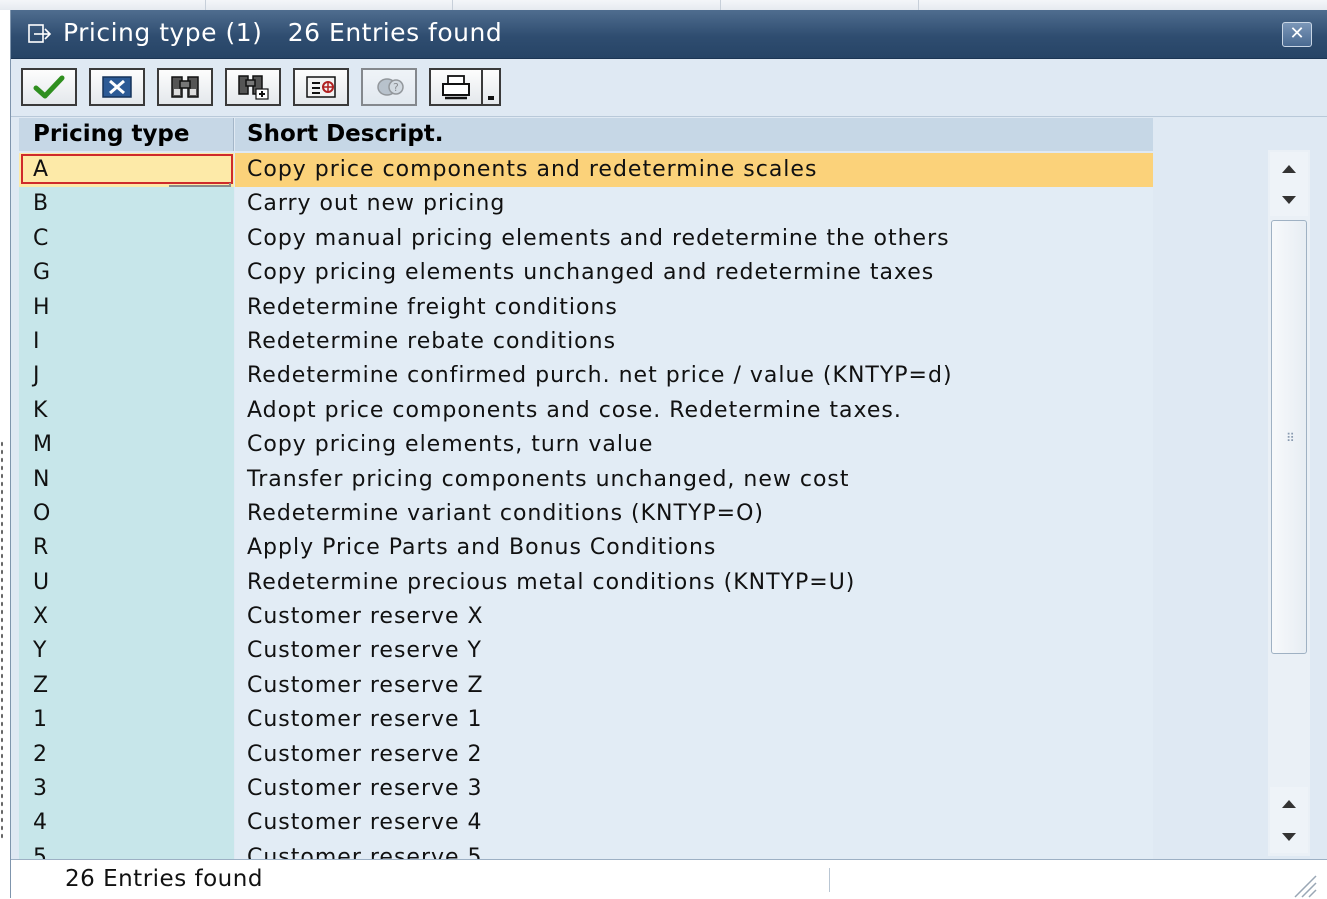  I want to click on table-empty-area, so click(1214, 489).